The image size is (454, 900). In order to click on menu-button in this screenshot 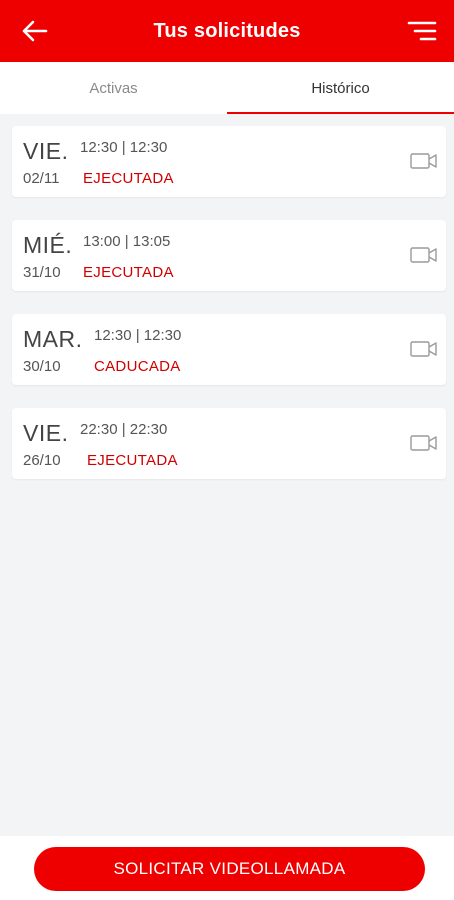, I will do `click(422, 31)`.